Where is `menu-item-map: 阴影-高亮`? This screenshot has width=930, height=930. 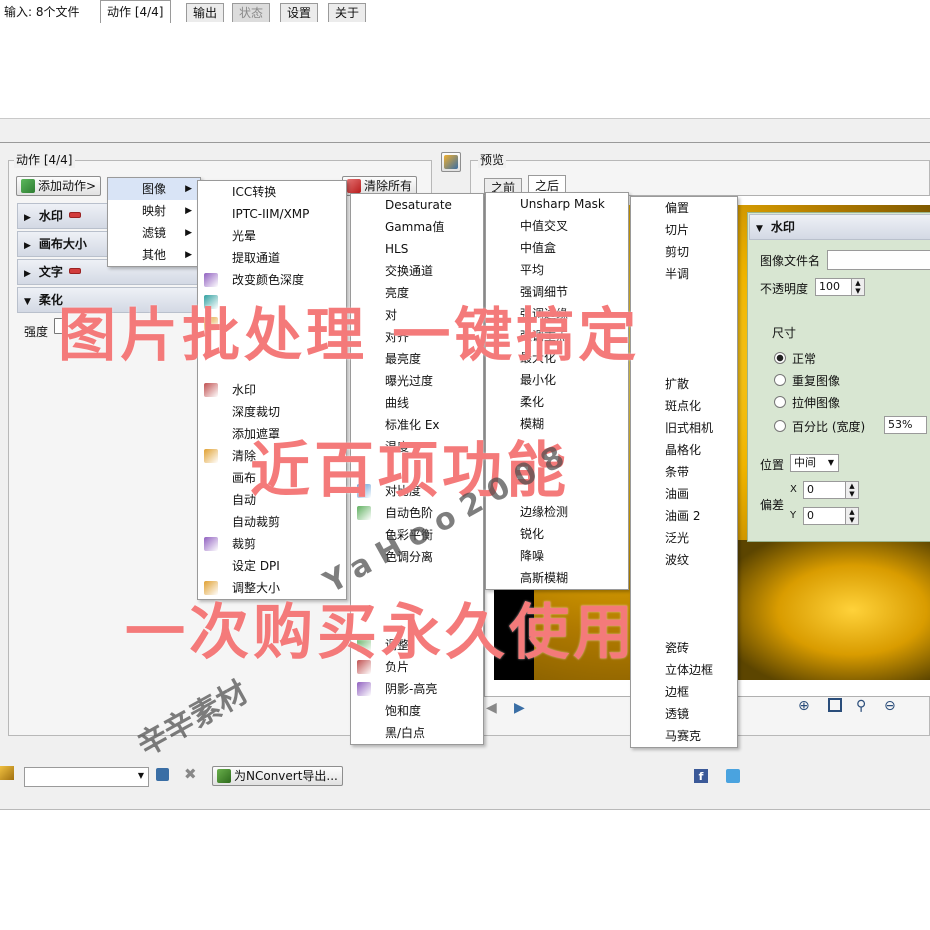
menu-item-map: 阴影-高亮 is located at coordinates (417, 689).